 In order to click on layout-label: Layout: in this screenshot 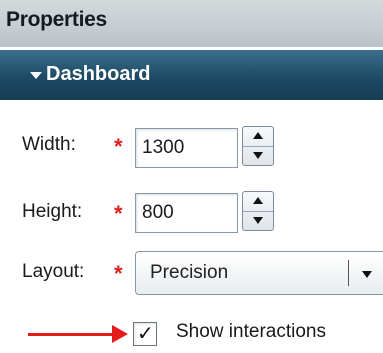, I will do `click(53, 271)`.